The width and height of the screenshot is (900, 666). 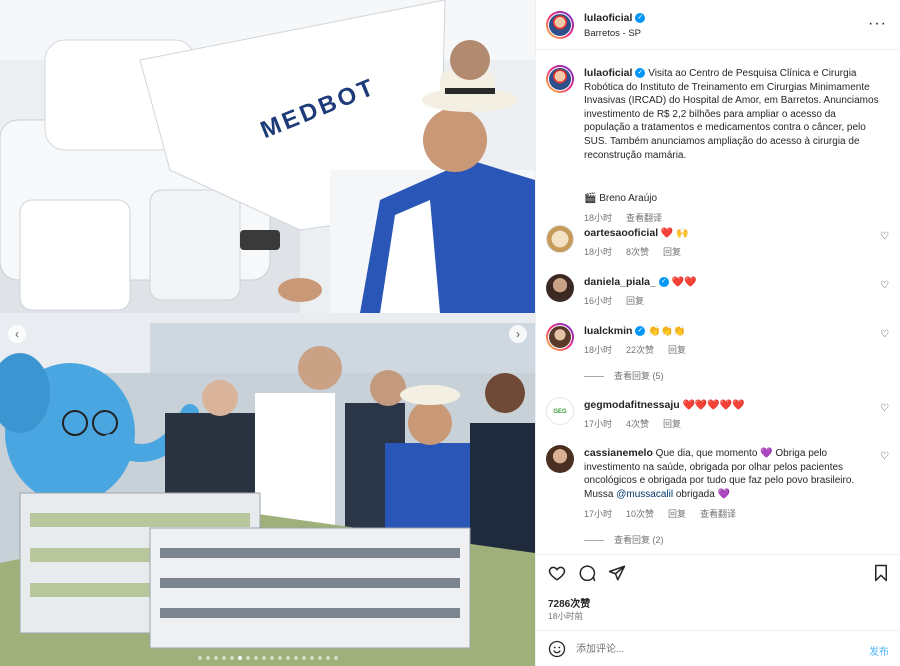 I want to click on comment-meta: 18小时 22次赞 回复, so click(x=642, y=349).